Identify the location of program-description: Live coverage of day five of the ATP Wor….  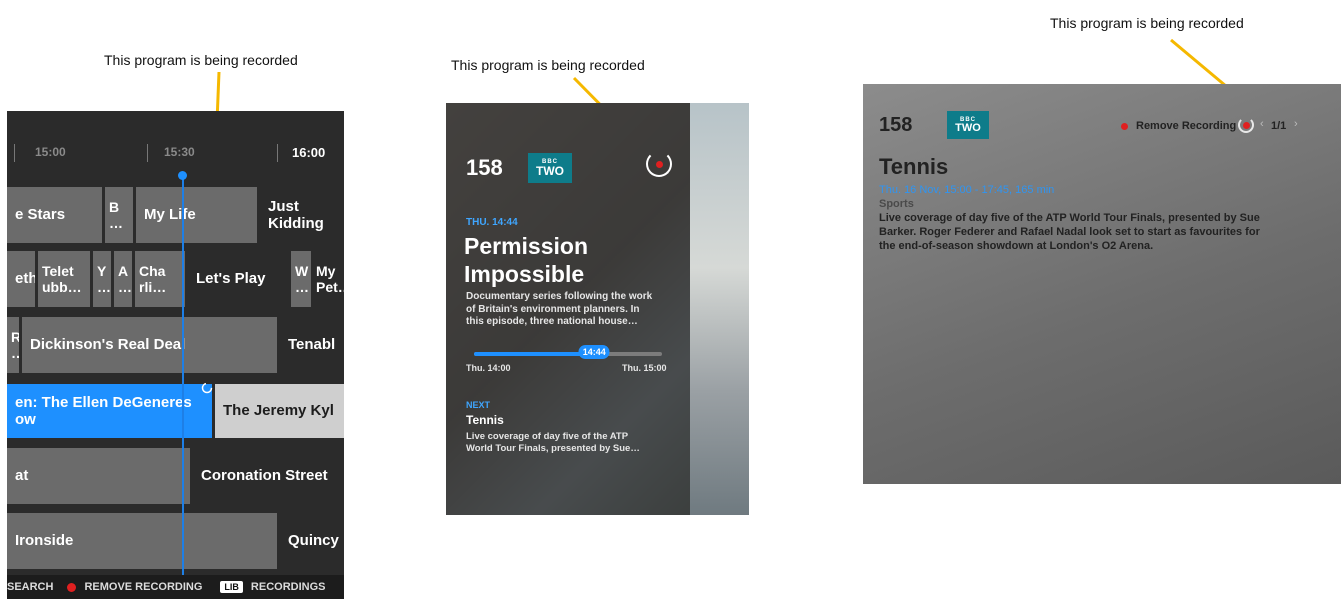
(1104, 232).